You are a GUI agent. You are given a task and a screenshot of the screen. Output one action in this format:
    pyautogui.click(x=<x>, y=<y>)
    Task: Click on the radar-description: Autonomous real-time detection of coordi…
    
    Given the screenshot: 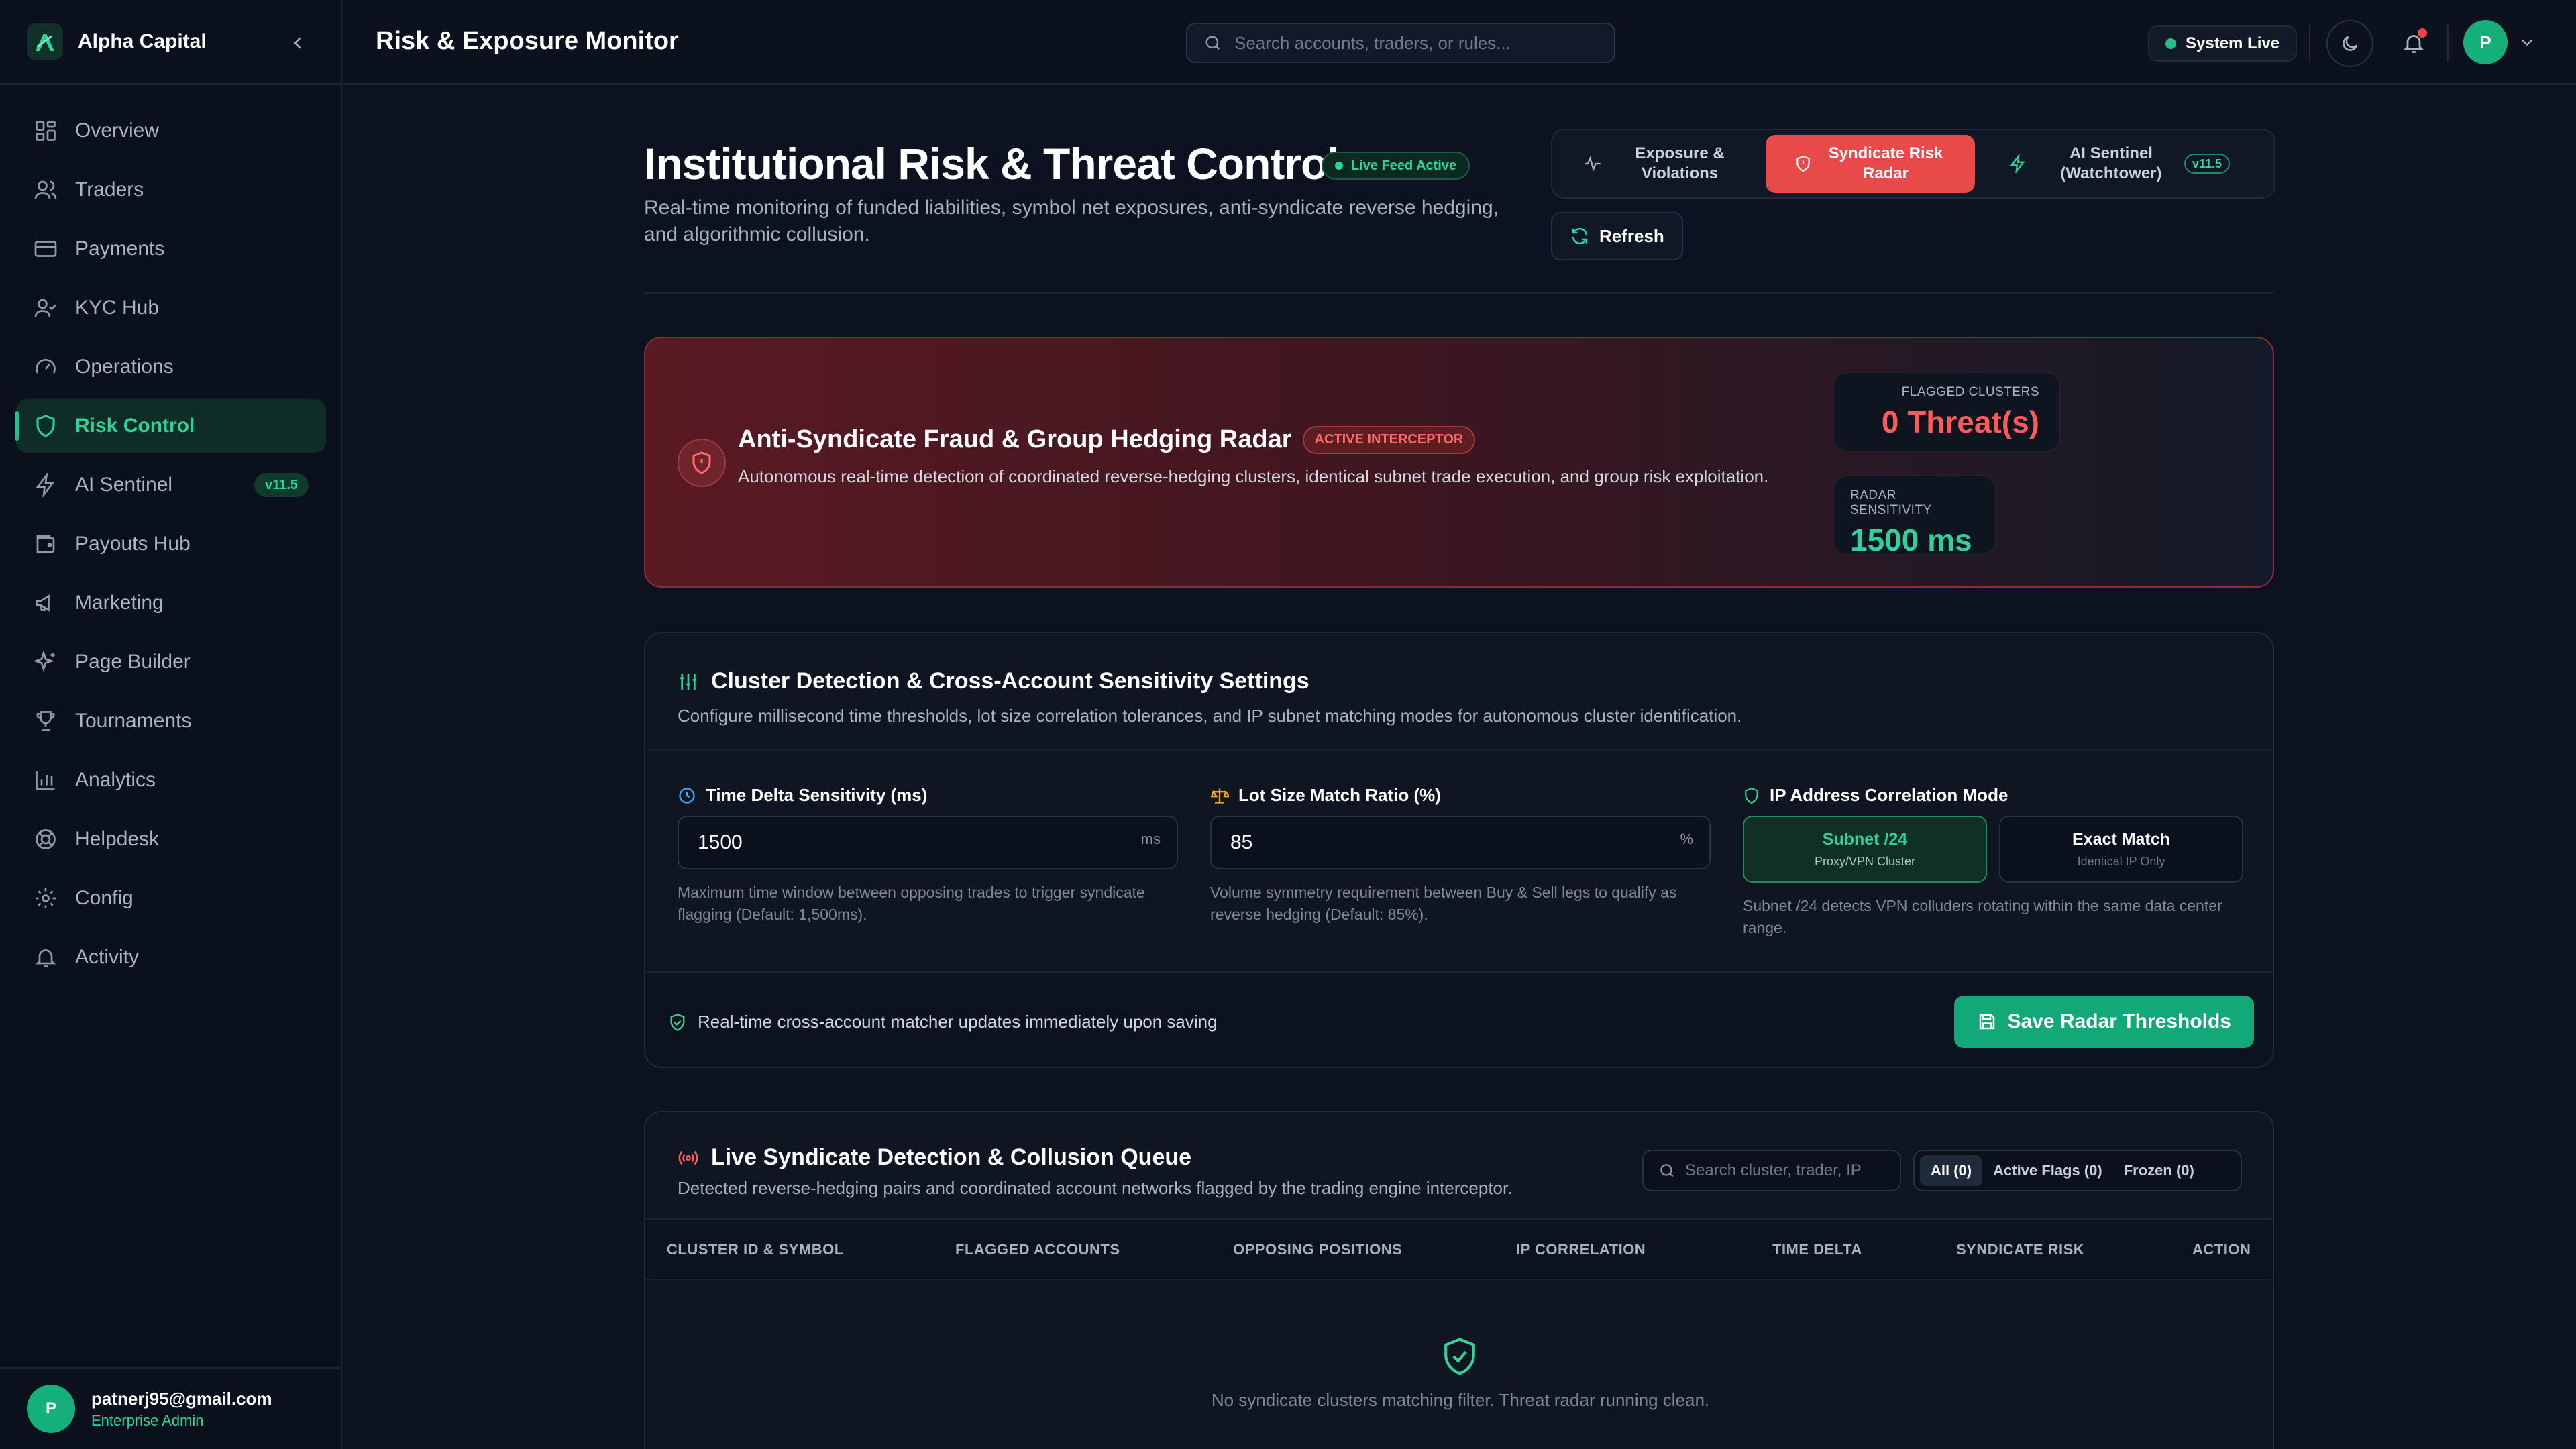 What is the action you would take?
    pyautogui.click(x=1253, y=476)
    